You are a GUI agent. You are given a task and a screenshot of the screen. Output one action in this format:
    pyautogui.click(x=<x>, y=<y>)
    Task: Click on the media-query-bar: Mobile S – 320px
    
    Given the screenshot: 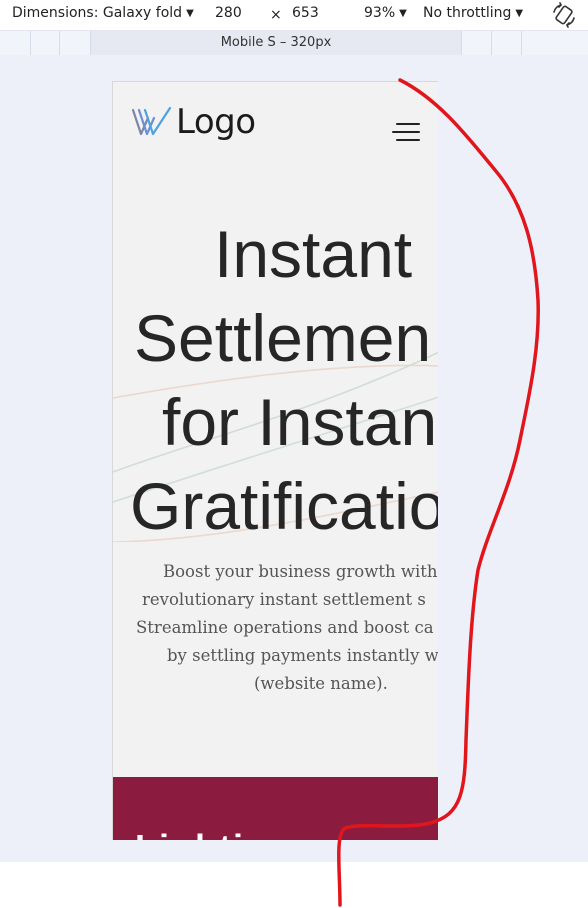 What is the action you would take?
    pyautogui.click(x=294, y=43)
    